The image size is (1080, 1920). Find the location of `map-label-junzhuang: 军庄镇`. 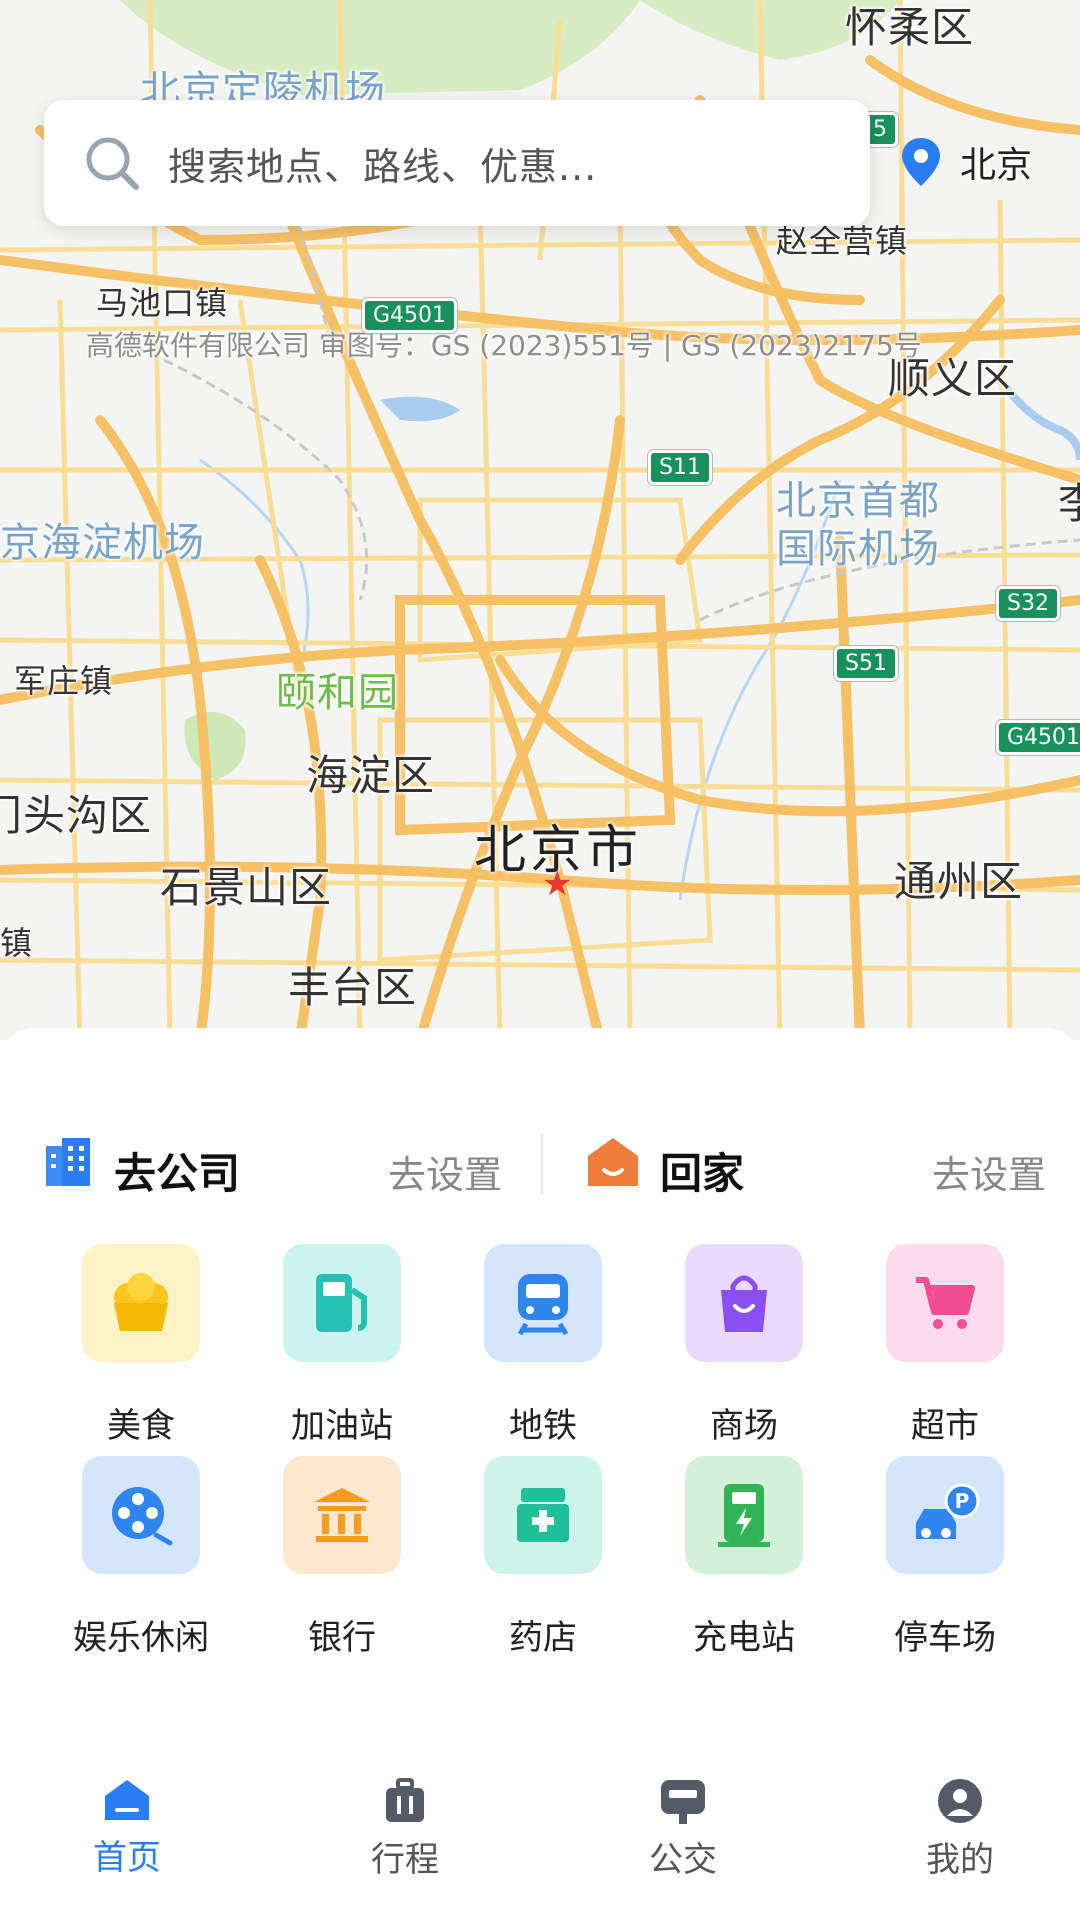

map-label-junzhuang: 军庄镇 is located at coordinates (64, 681).